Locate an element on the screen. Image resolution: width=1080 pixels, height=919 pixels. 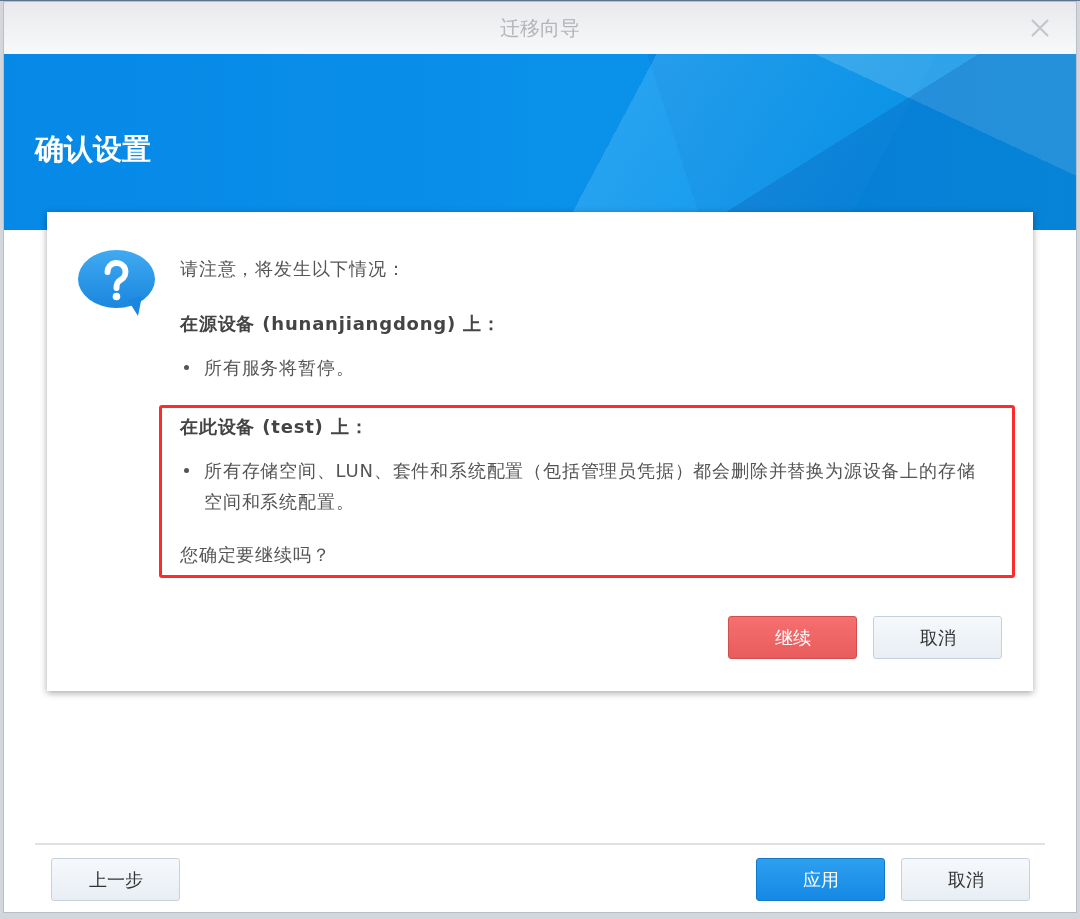
question-text: 您确定要继续吗？ is located at coordinates (256, 555).